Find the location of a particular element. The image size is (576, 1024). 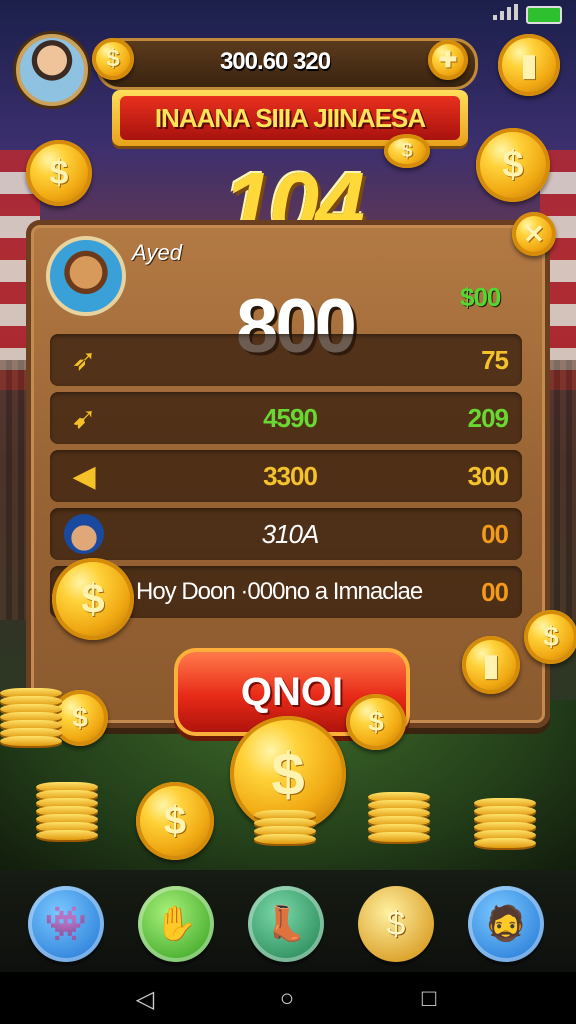

close-icon: ✕ is located at coordinates (534, 233).